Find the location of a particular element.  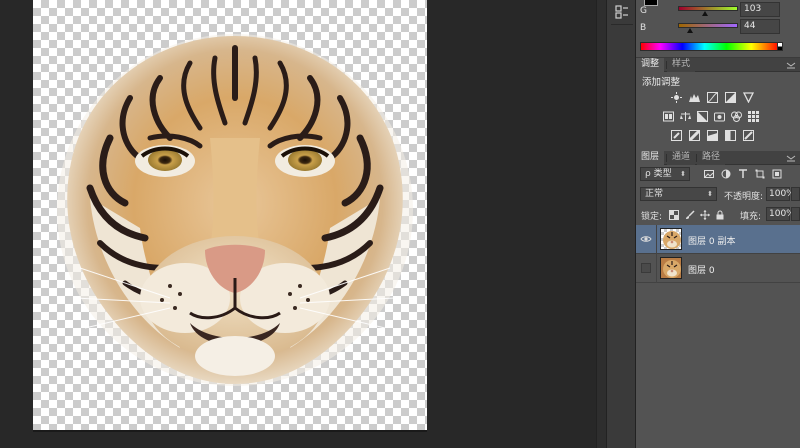

color-panel: G 103 B 44 is located at coordinates (718, 29).